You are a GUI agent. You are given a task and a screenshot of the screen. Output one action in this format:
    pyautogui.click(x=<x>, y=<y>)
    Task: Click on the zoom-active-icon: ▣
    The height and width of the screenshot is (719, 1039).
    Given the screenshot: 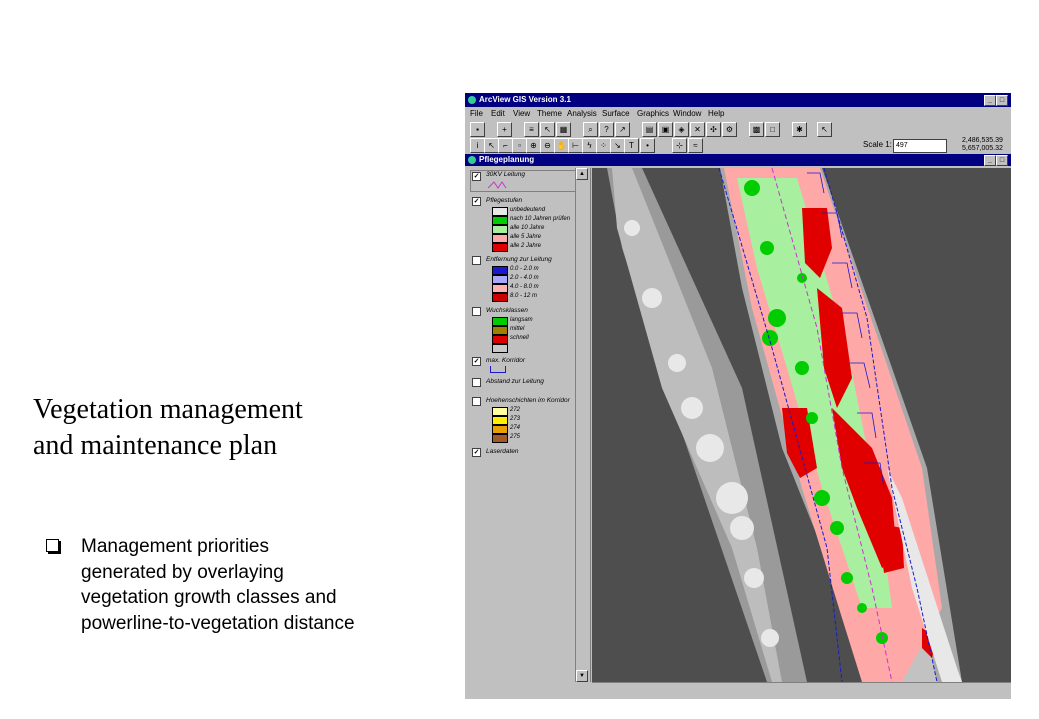 What is the action you would take?
    pyautogui.click(x=665, y=129)
    